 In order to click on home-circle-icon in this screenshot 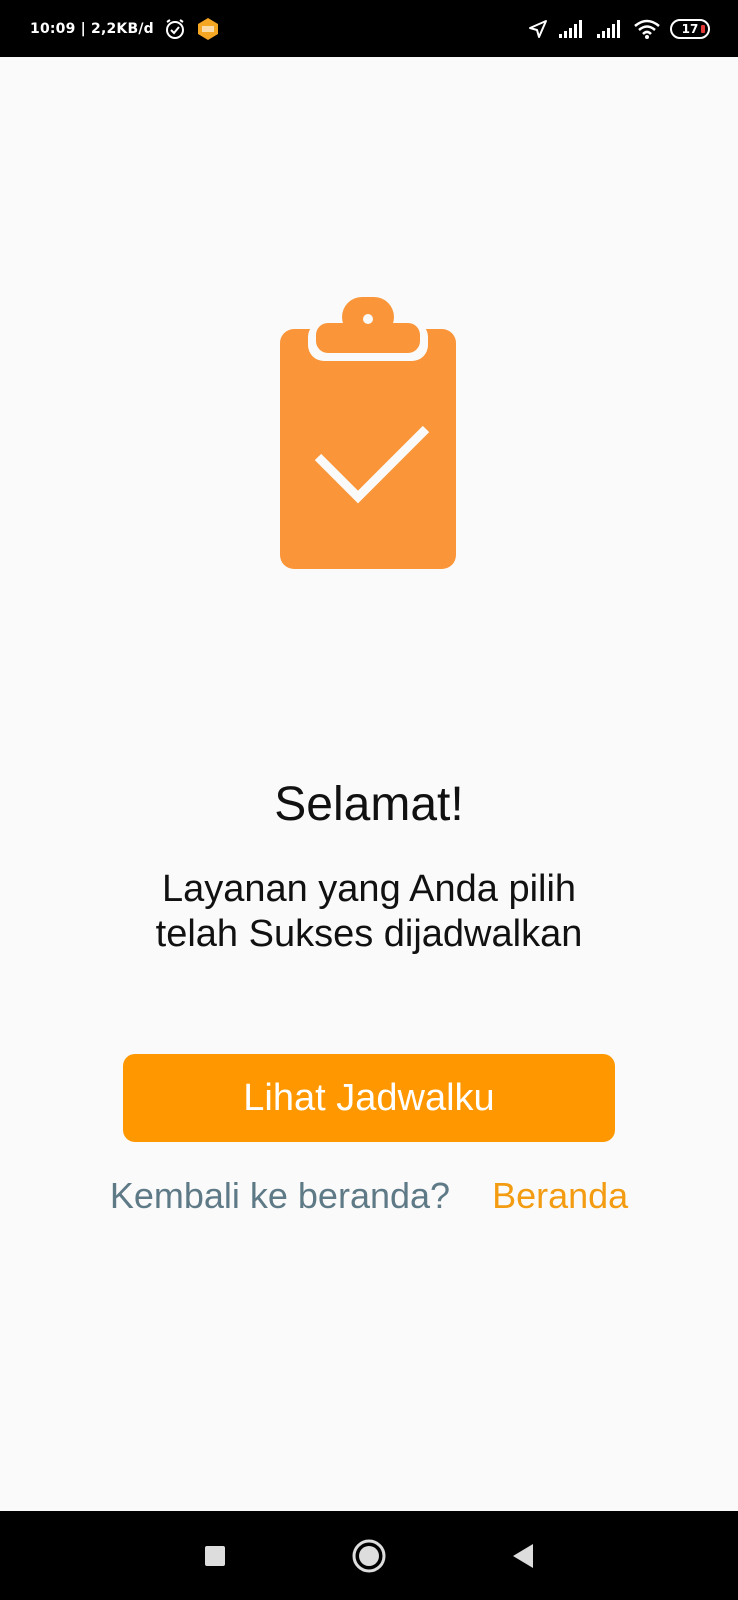, I will do `click(369, 1556)`.